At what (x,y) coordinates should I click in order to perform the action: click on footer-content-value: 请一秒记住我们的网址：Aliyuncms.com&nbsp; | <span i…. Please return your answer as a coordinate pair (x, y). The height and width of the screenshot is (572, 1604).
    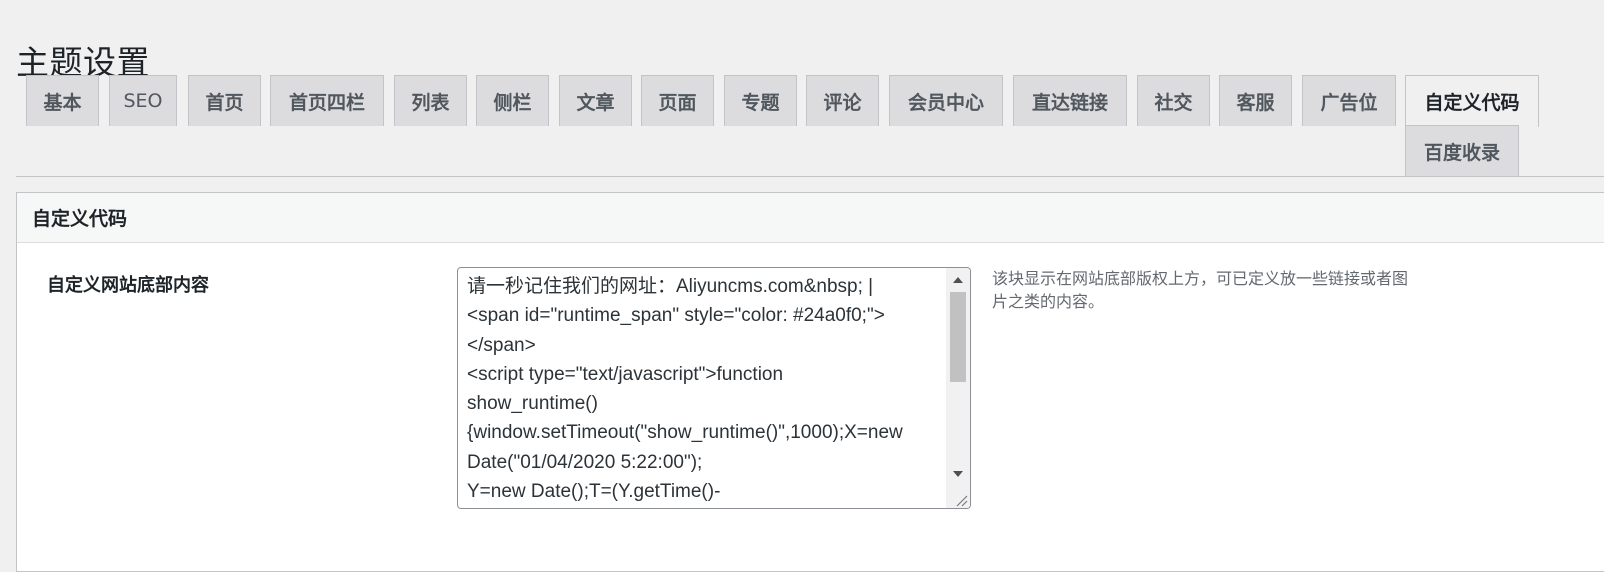
    Looking at the image, I should click on (706, 389).